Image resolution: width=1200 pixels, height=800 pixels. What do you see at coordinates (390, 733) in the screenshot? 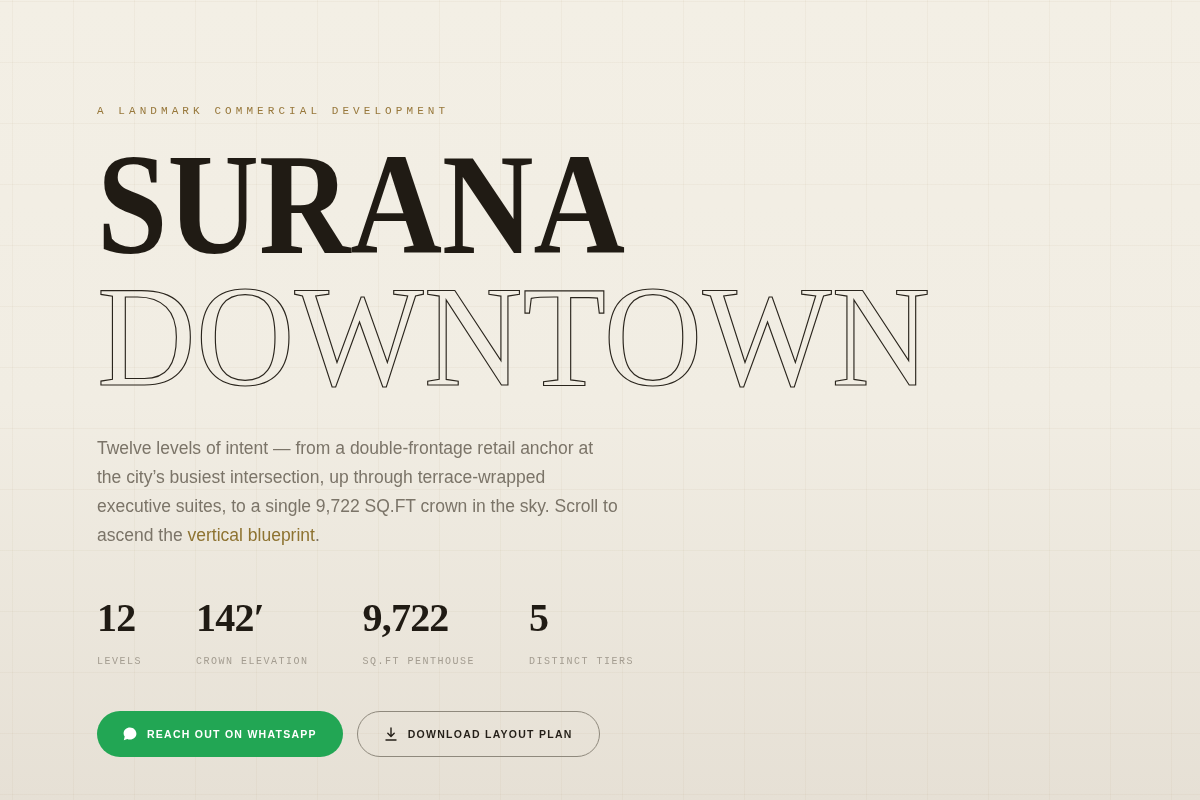
I see `download-icon` at bounding box center [390, 733].